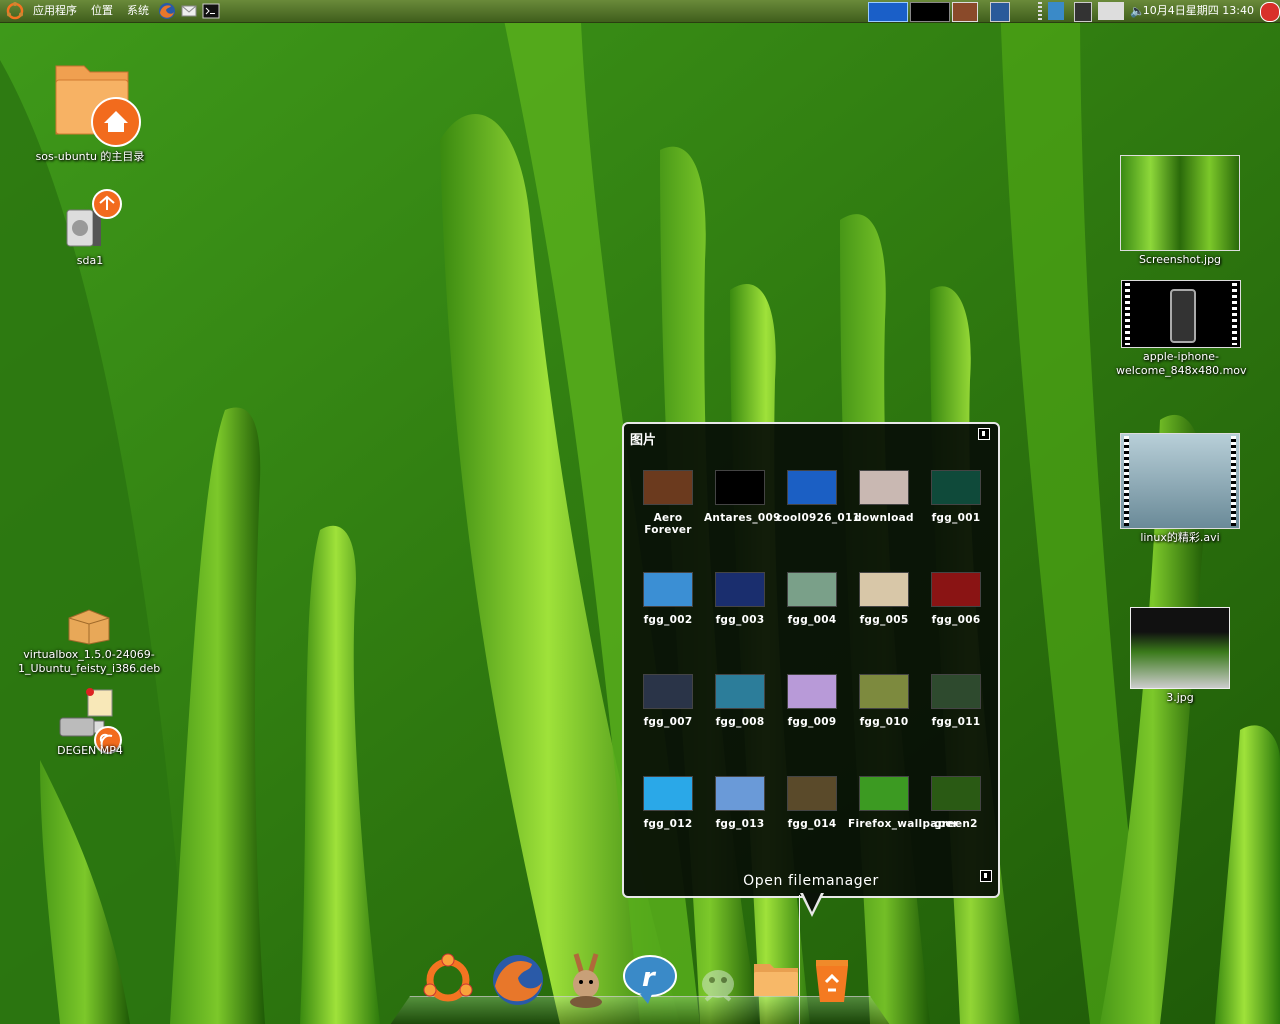  I want to click on stack-item-label: fgg_002, so click(668, 620).